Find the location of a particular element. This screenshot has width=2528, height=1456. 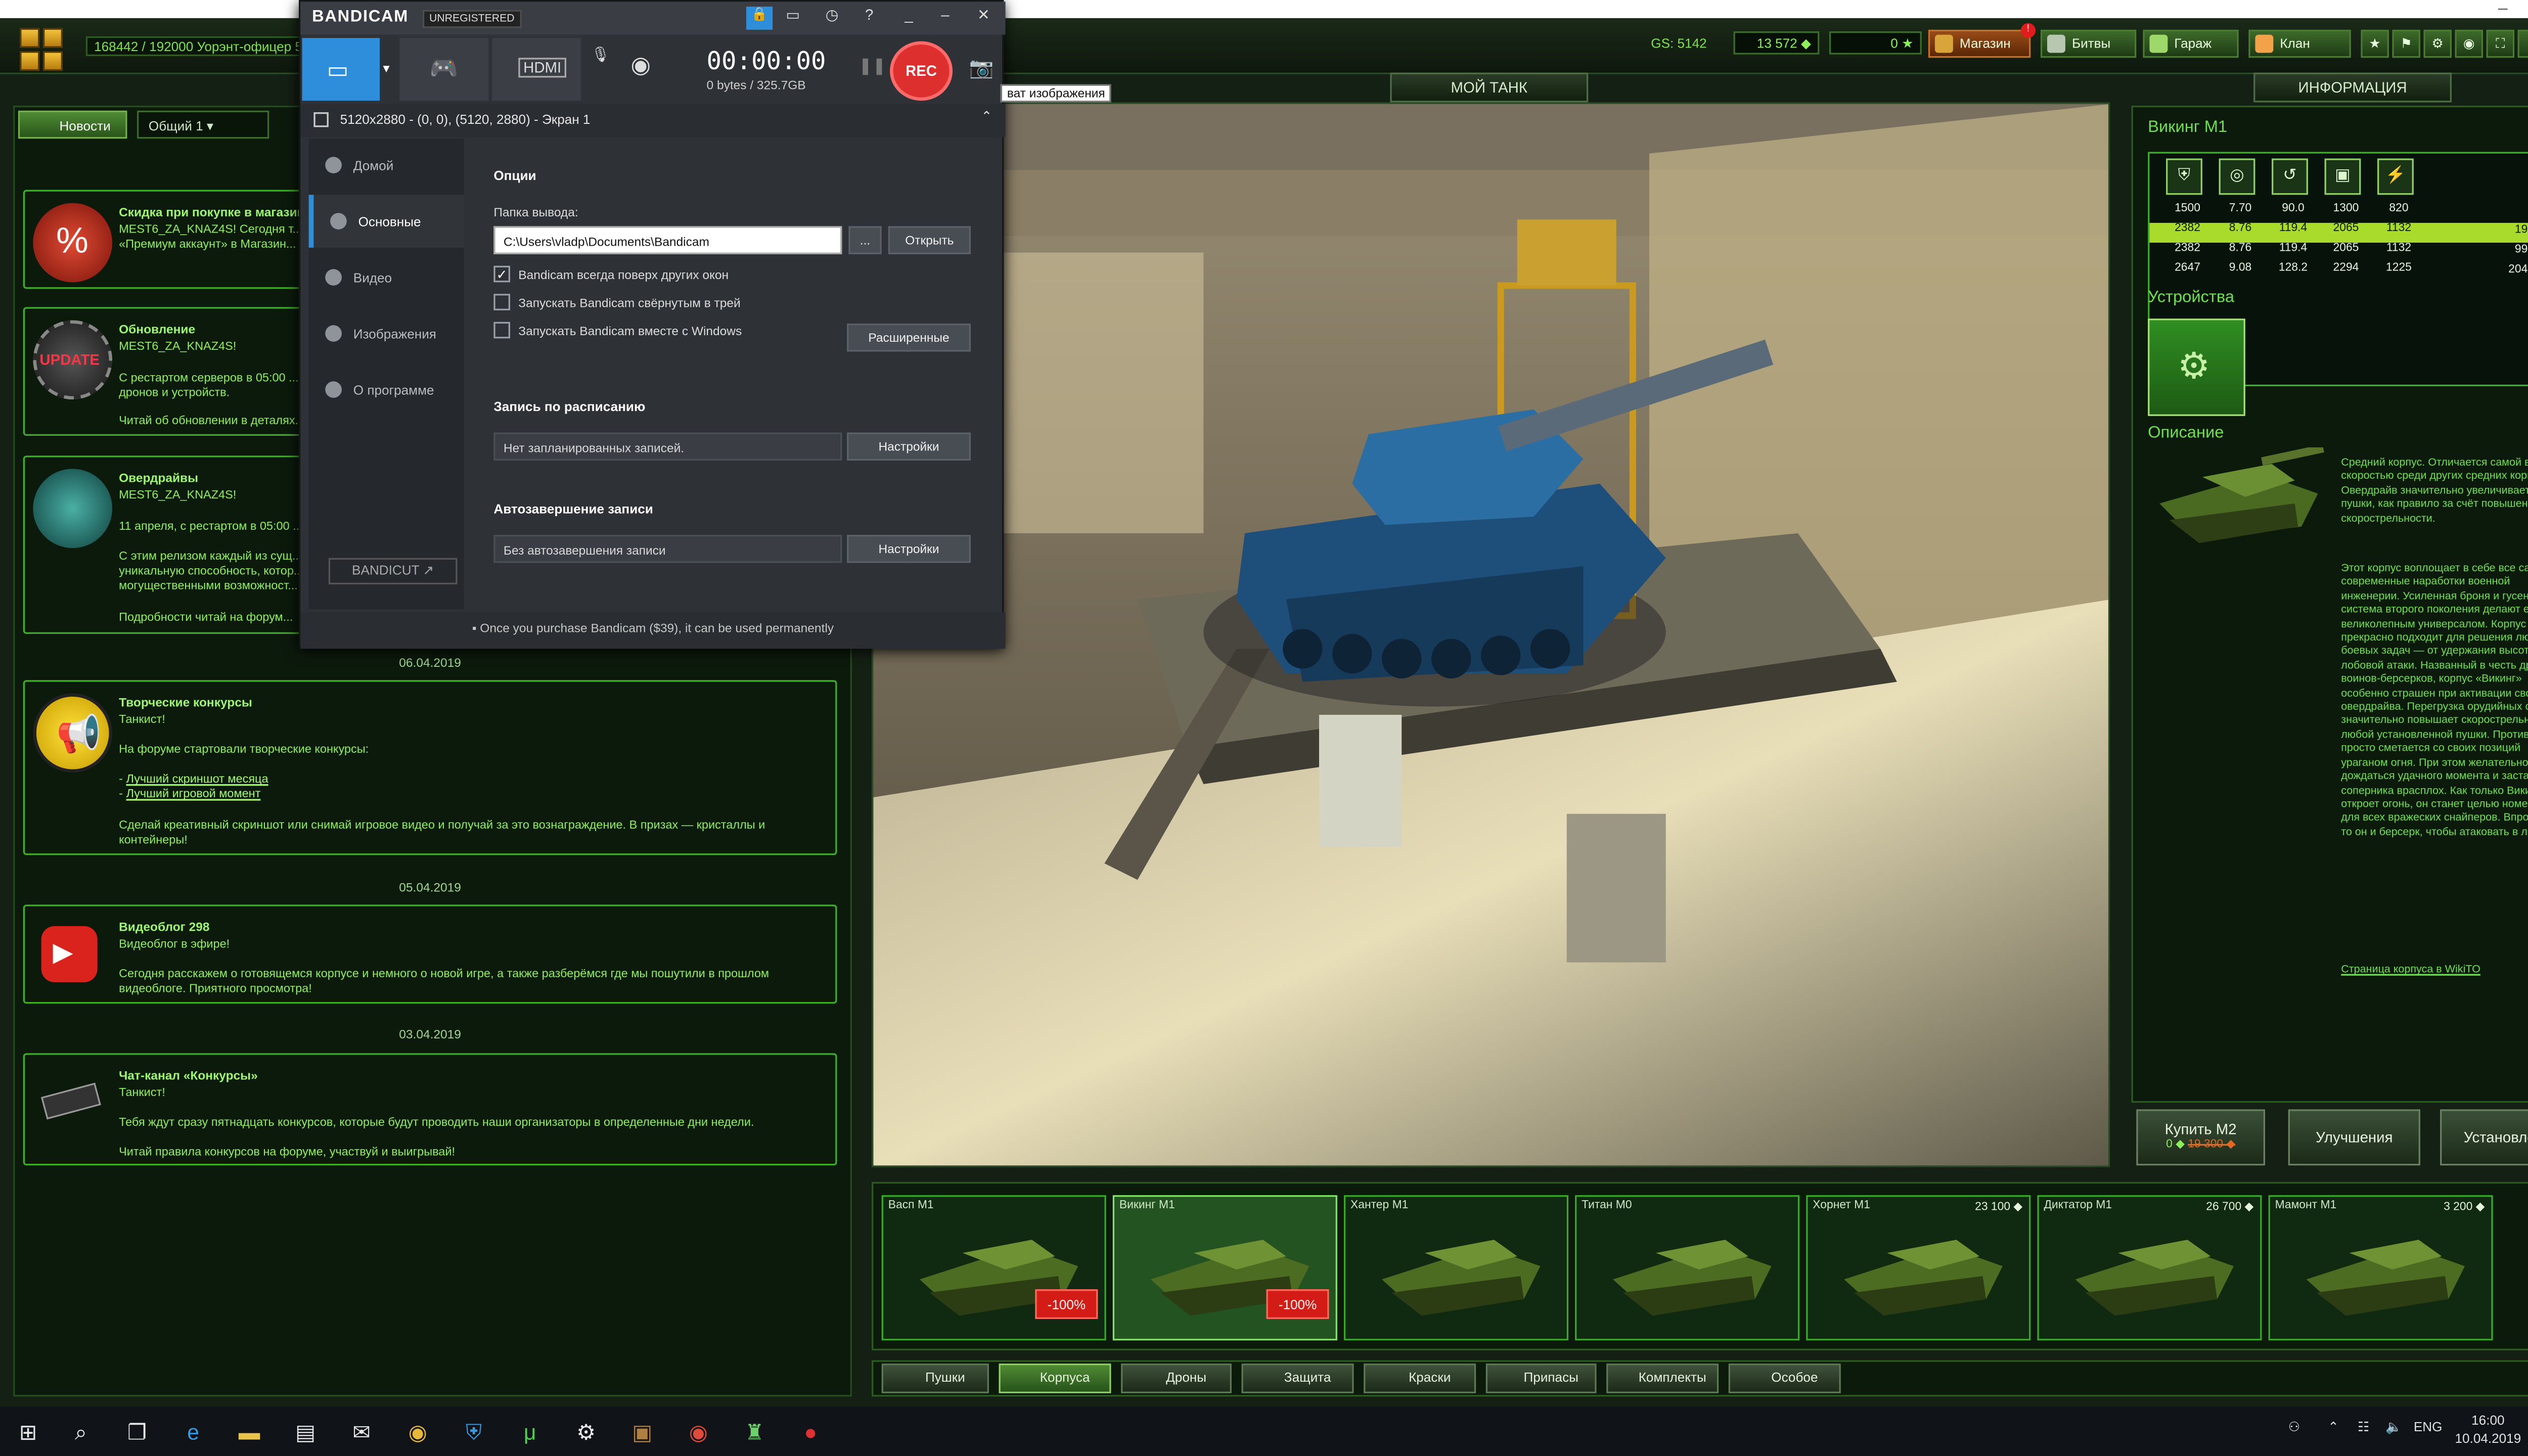

search-icon: ⌕ is located at coordinates (81, 1433).